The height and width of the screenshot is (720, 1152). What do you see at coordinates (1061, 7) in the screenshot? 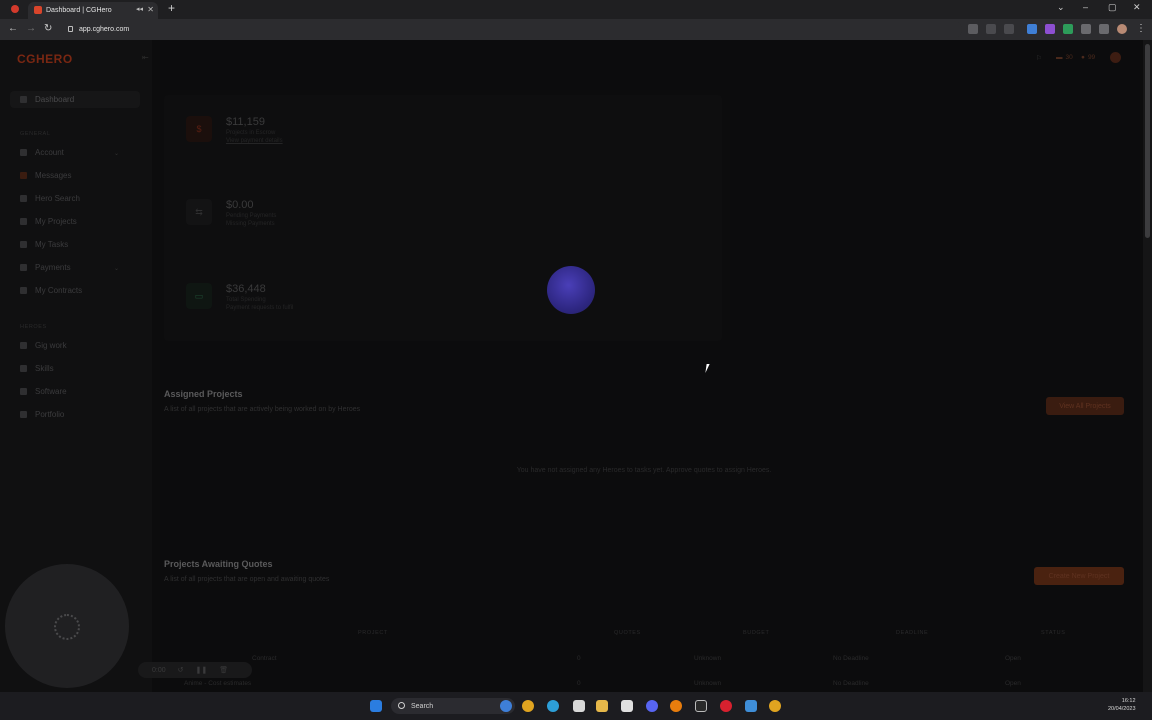
I see `tab-search-icon: ⌄` at bounding box center [1061, 7].